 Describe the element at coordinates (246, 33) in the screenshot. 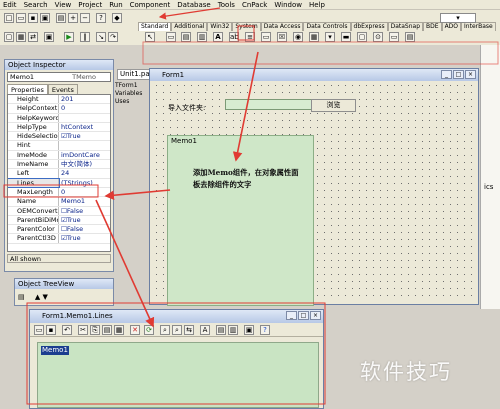

I see `memo-icon-highlight` at that location.